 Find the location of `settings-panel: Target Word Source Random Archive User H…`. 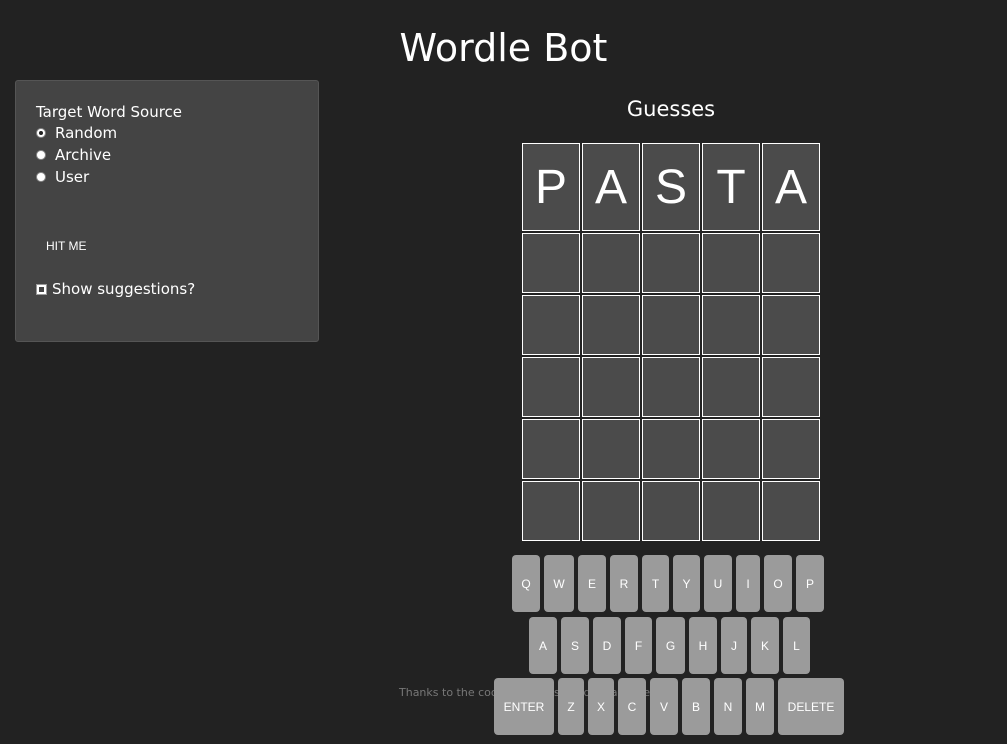

settings-panel: Target Word Source Random Archive User H… is located at coordinates (167, 211).